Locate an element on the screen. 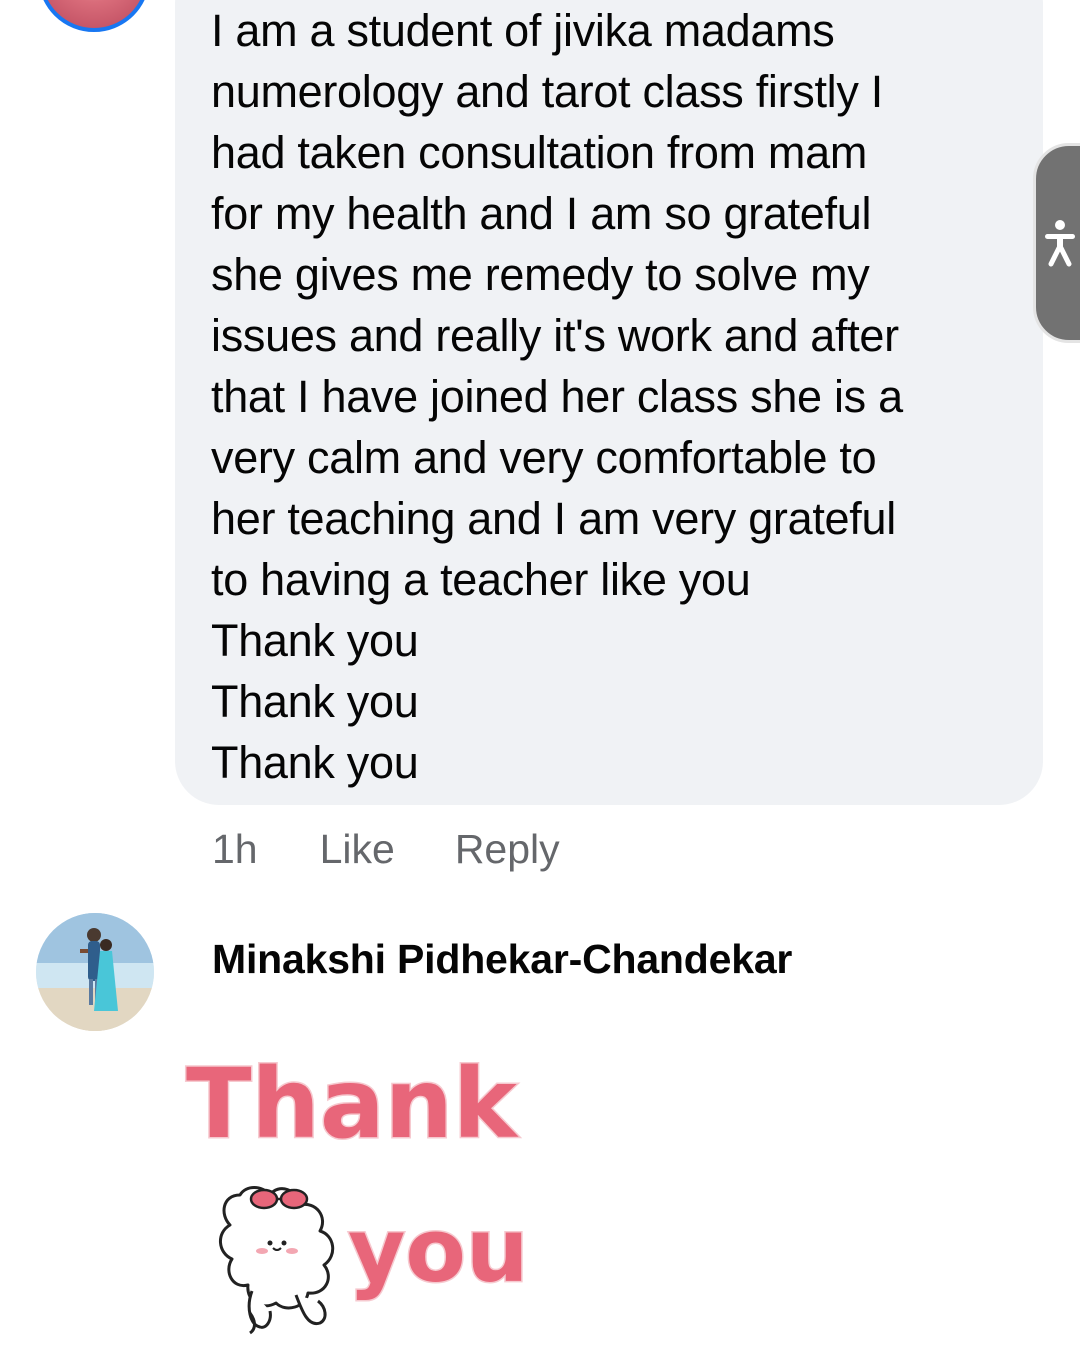 This screenshot has height=1367, width=1080. reply-author-name: Minakshi Pidhekar-Chandekar is located at coordinates (502, 959).